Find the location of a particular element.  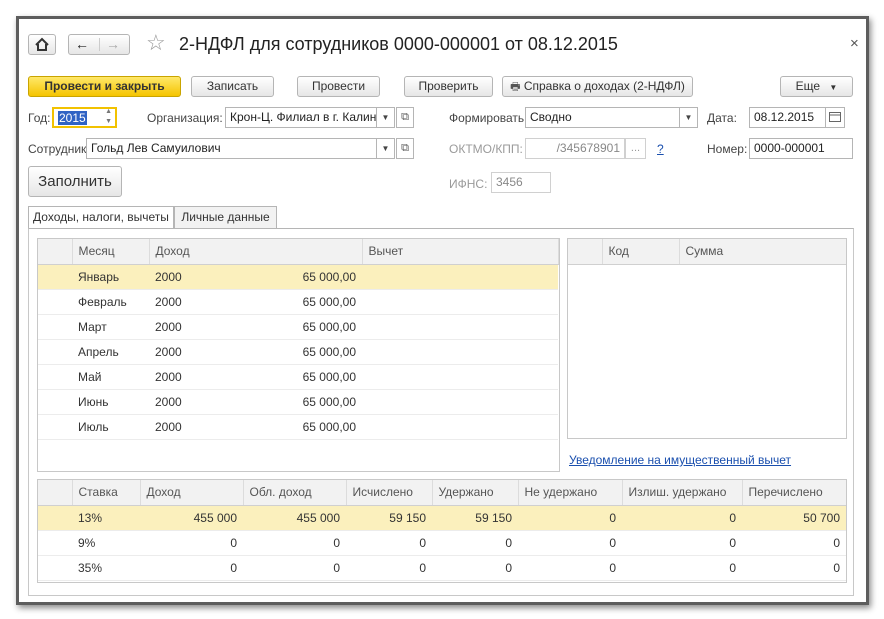

printer-icon: 🖶 is located at coordinates (515, 87).